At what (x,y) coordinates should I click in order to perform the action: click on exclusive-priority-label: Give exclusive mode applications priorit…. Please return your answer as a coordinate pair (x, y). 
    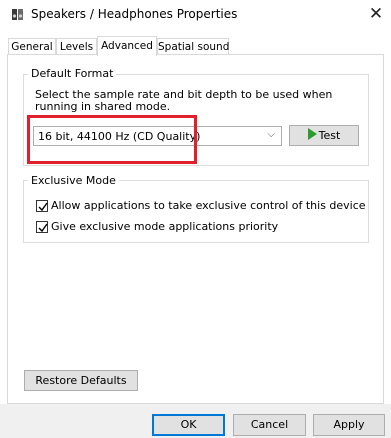
    Looking at the image, I should click on (165, 226).